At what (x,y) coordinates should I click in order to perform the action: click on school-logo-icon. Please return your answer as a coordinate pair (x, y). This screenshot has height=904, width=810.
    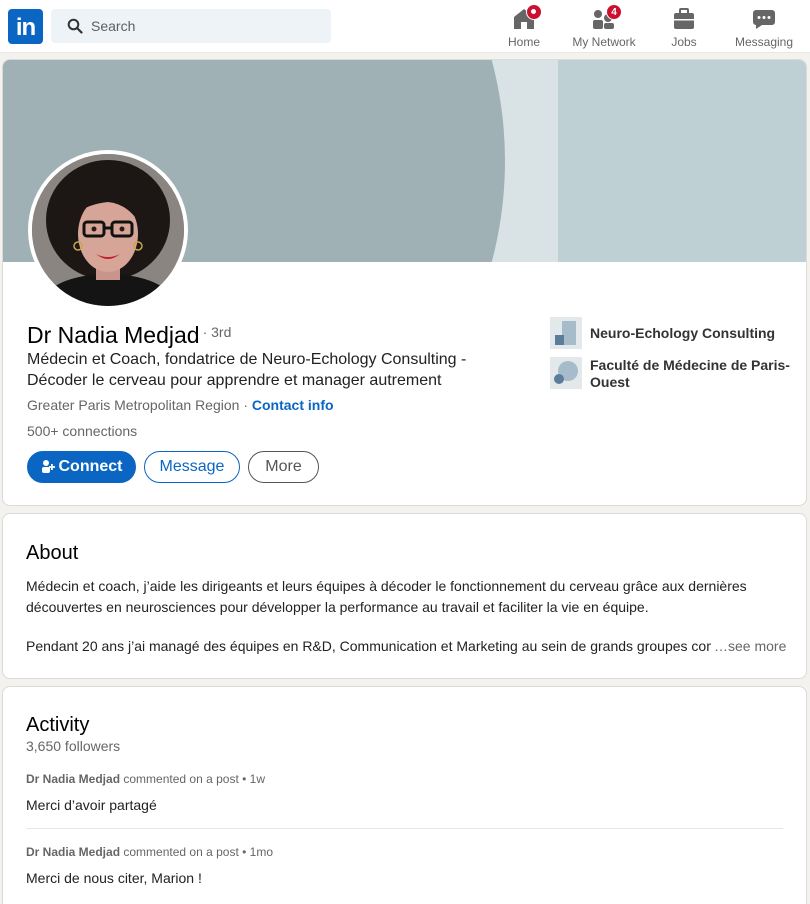
    Looking at the image, I should click on (566, 373).